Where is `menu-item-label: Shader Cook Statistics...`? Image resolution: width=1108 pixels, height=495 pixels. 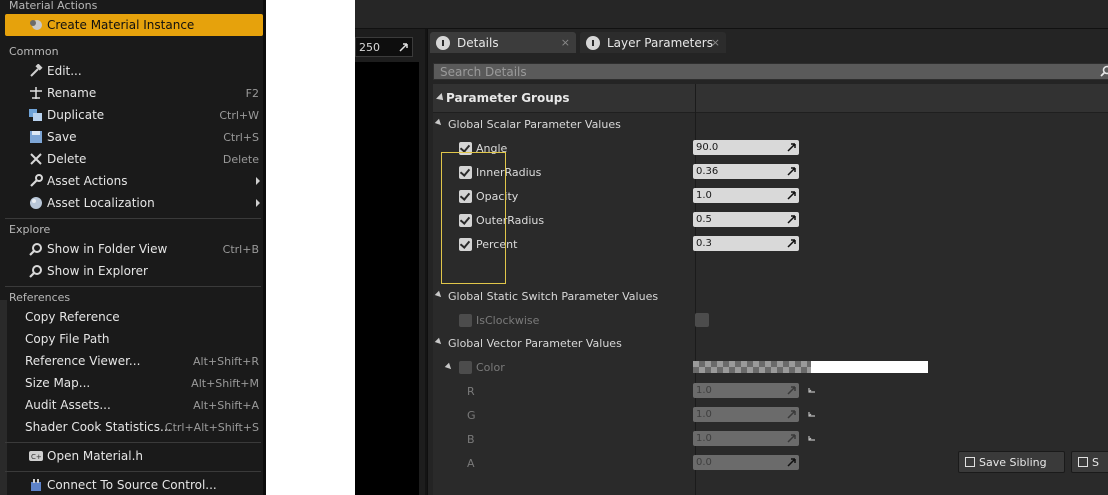
menu-item-label: Shader Cook Statistics... is located at coordinates (98, 427).